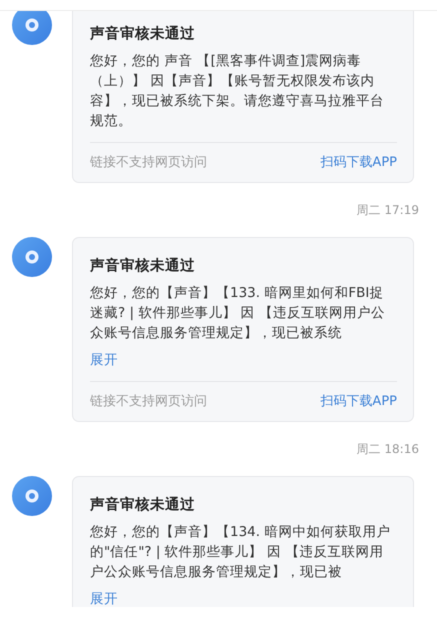 The height and width of the screenshot is (634, 437). Describe the element at coordinates (237, 91) in the screenshot. I see `message-text: 您好，您的 声音 【[黑客事件调查]震网病毒（上）】 因【声音】【账号暂无权限发布该内容】，现已被系统下架。请您遵守喜马拉雅平台规范。` at that location.